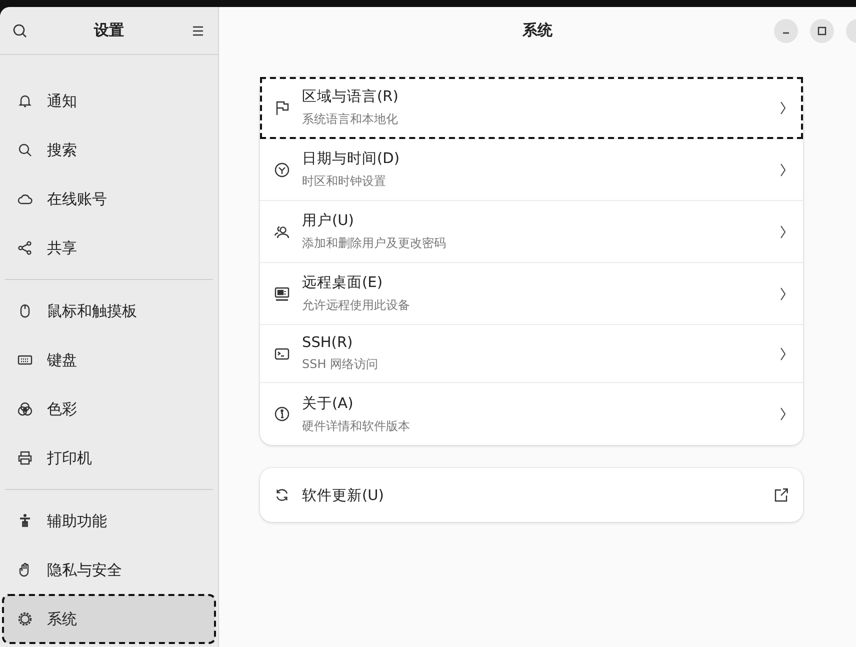  I want to click on sidebar-item: 在线账号, so click(109, 199).